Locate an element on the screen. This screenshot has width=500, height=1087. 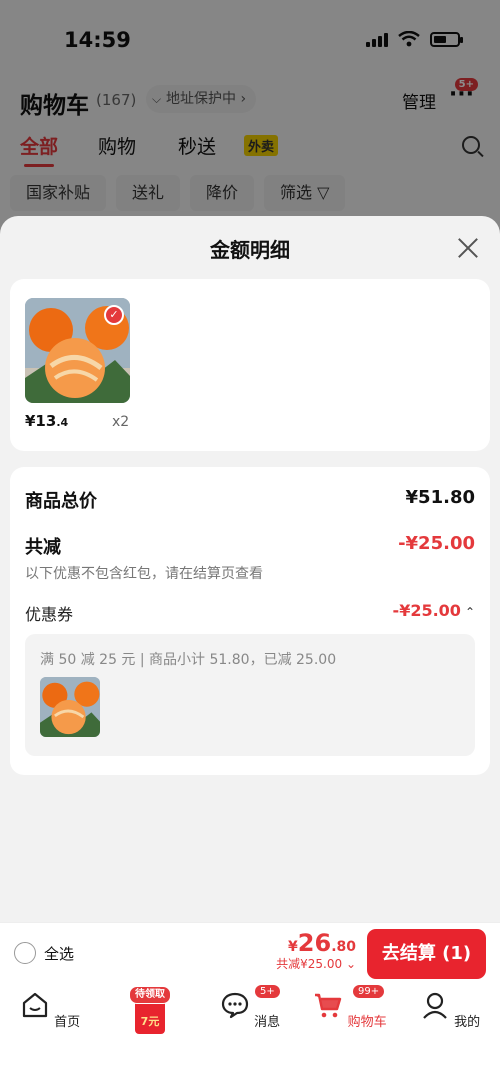
orange-image is located at coordinates (70, 707).